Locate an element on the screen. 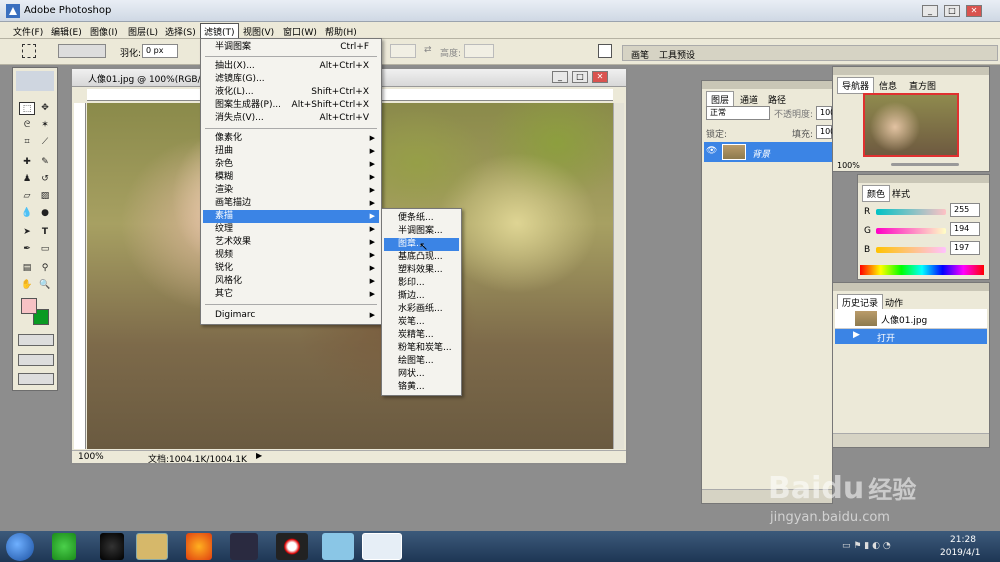 The width and height of the screenshot is (1000, 562). green-slider is located at coordinates (911, 231).